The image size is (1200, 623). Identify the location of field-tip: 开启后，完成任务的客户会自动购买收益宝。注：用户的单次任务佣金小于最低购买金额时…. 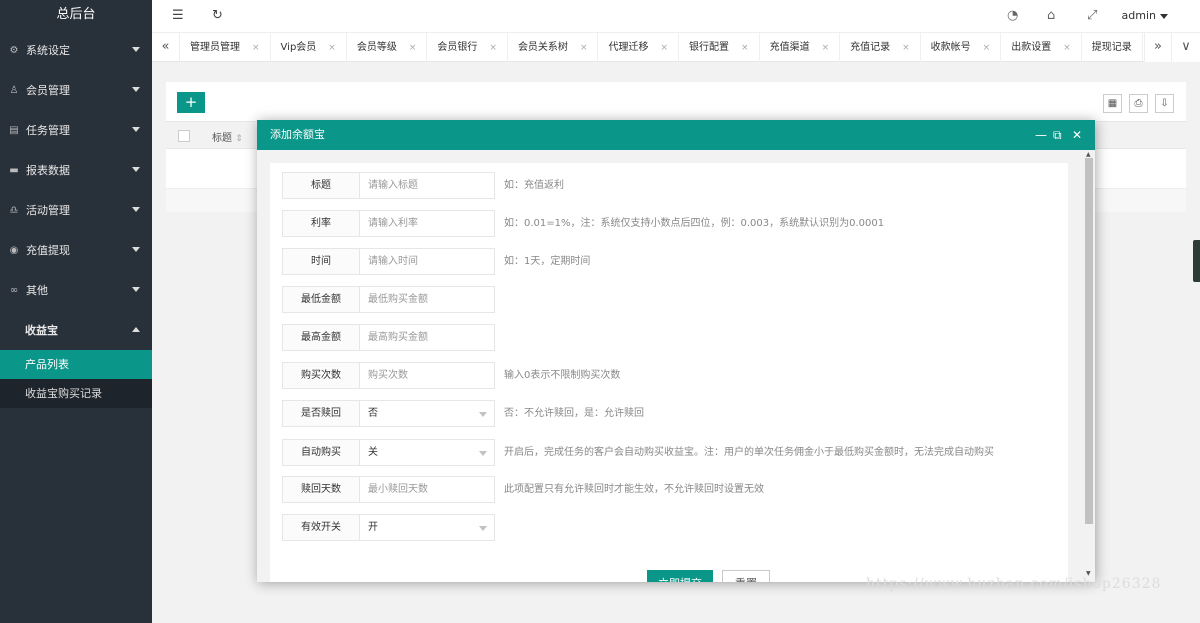
(749, 452).